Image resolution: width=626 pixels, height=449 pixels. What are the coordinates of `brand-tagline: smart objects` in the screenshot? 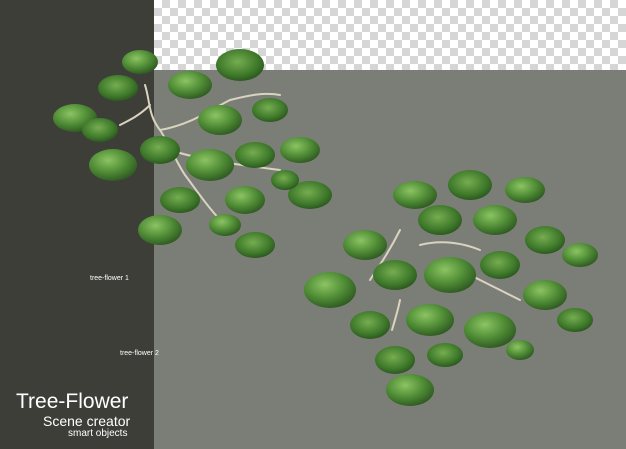 It's located at (98, 433).